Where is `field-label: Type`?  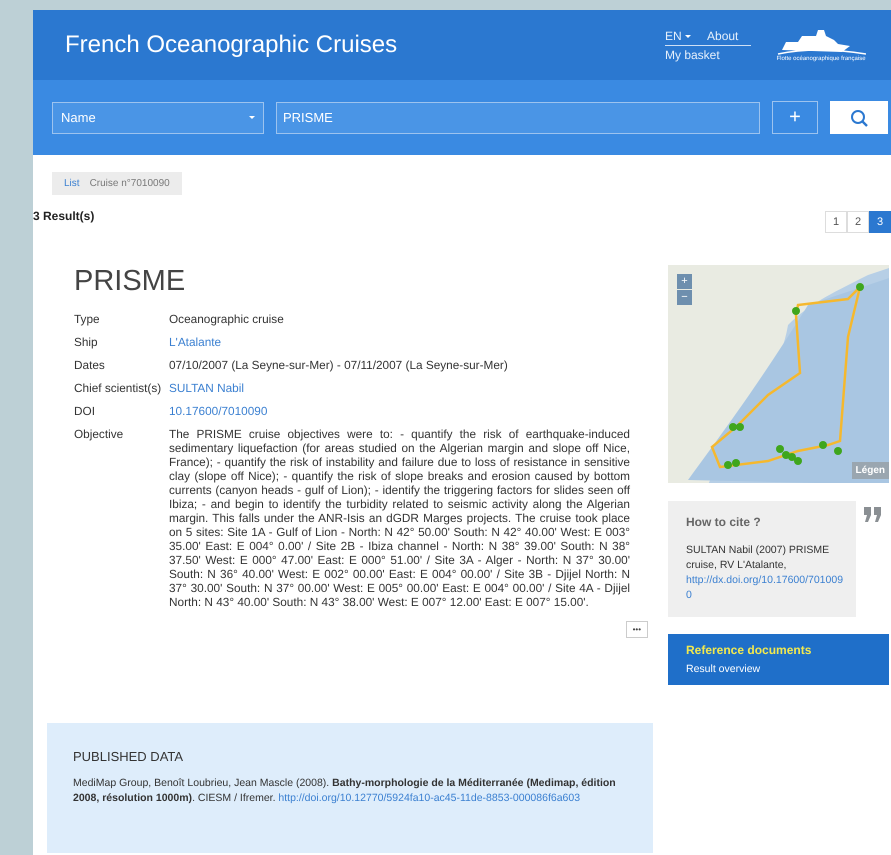
field-label: Type is located at coordinates (87, 319).